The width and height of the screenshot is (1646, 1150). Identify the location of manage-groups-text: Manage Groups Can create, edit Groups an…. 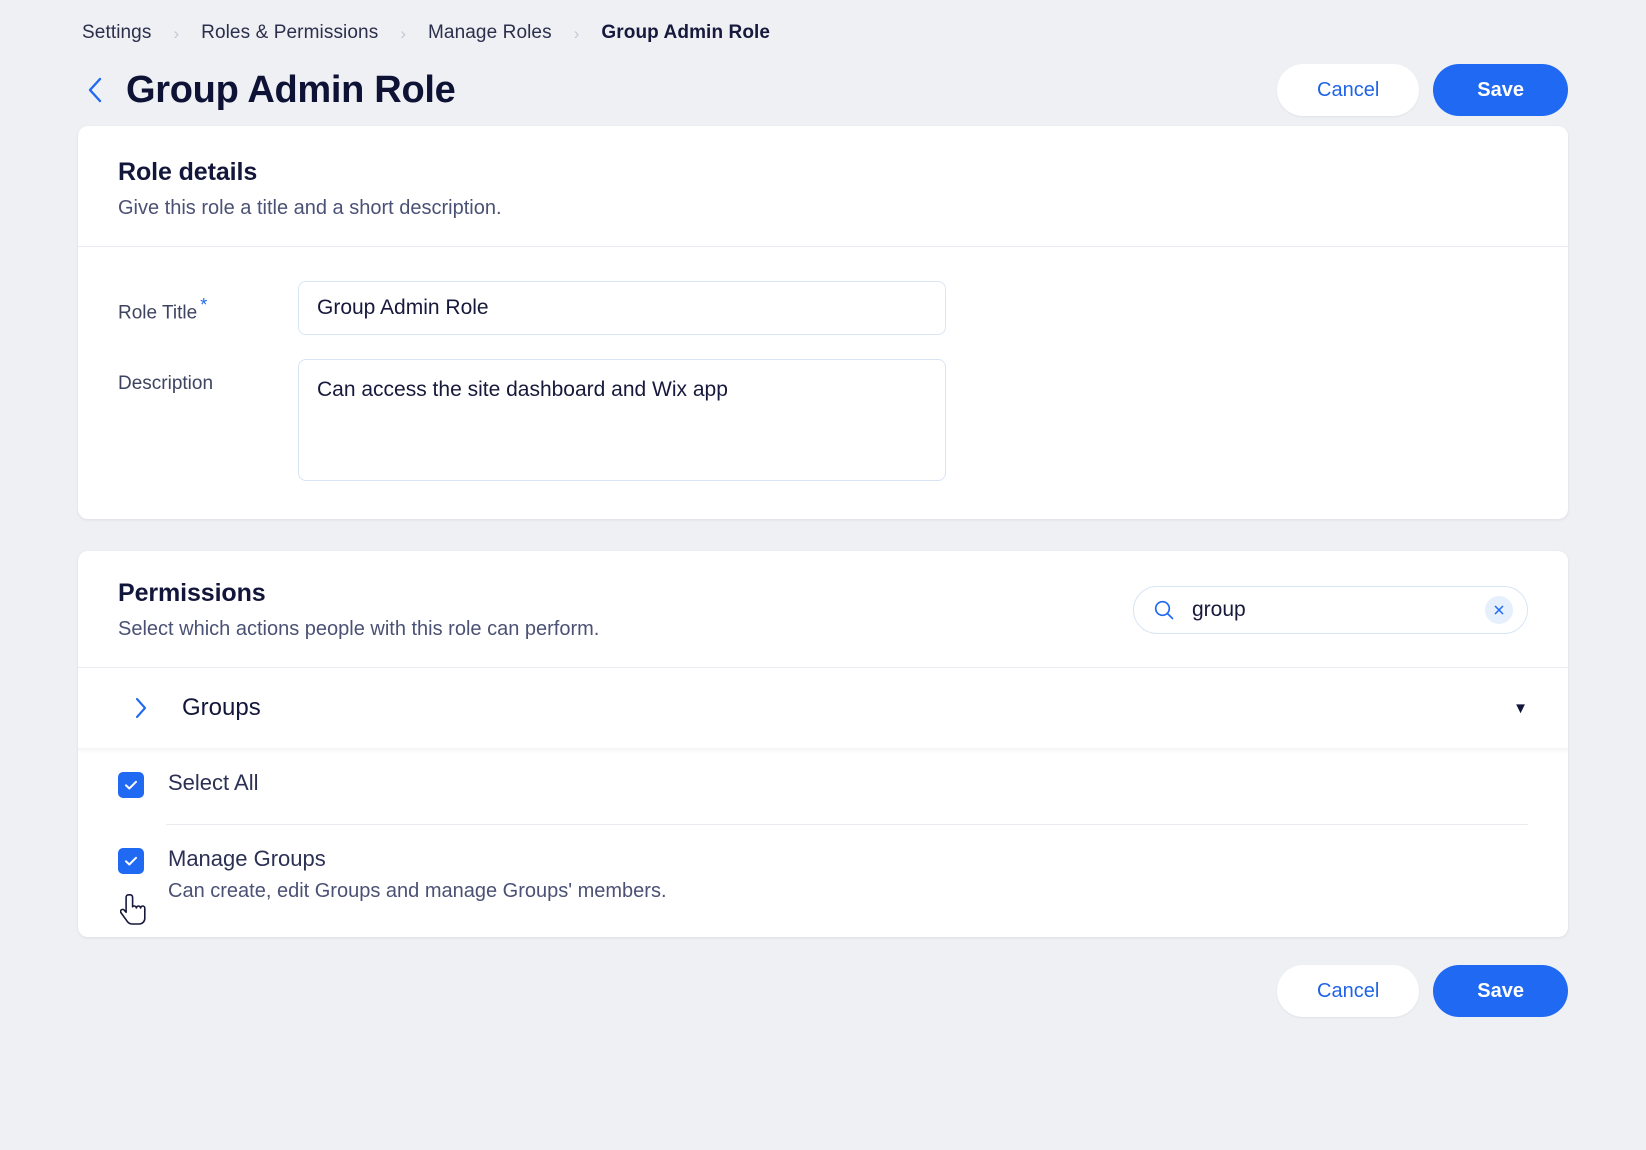
(417, 874).